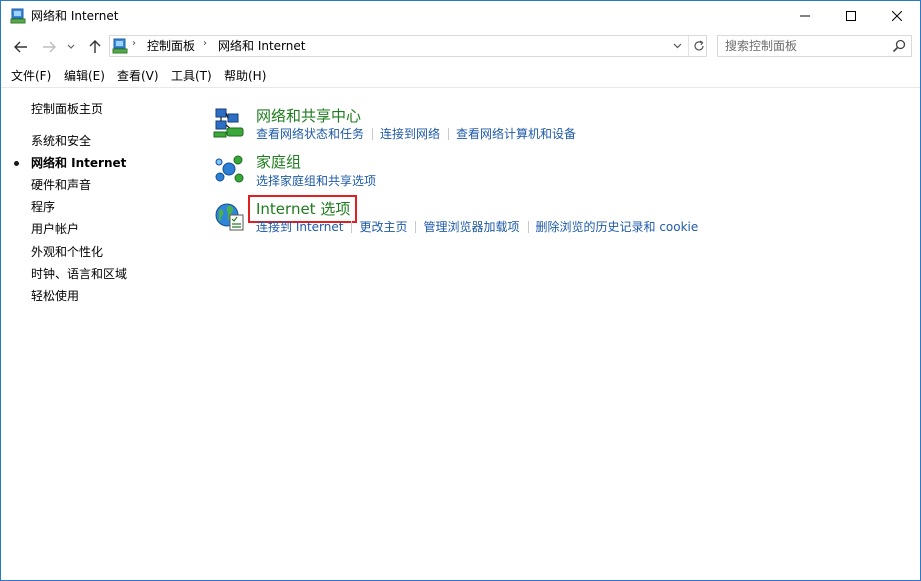 The image size is (921, 581). Describe the element at coordinates (261, 46) in the screenshot. I see `breadcrumb-network-internet: 网络和 Internet` at that location.